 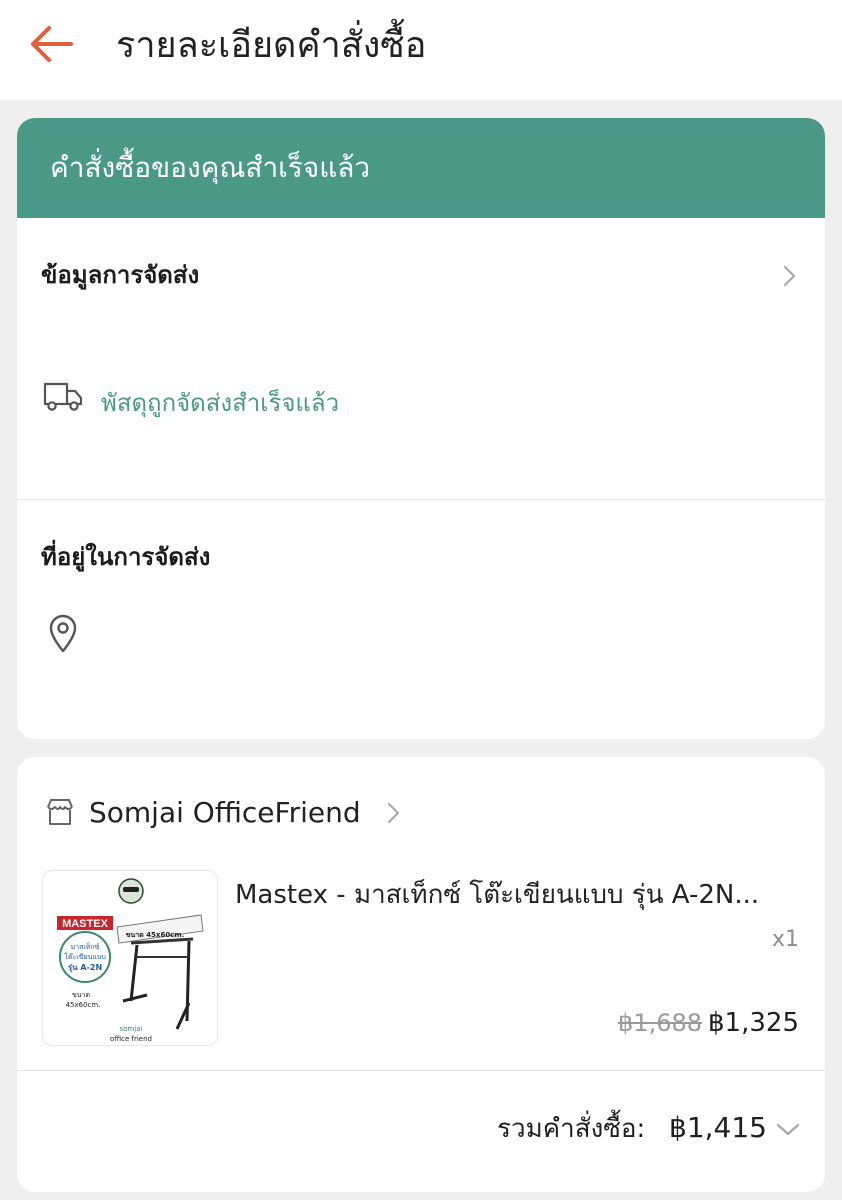 What do you see at coordinates (271, 45) in the screenshot?
I see `page-title: รายละเอียดคำสั่งซื้อ` at bounding box center [271, 45].